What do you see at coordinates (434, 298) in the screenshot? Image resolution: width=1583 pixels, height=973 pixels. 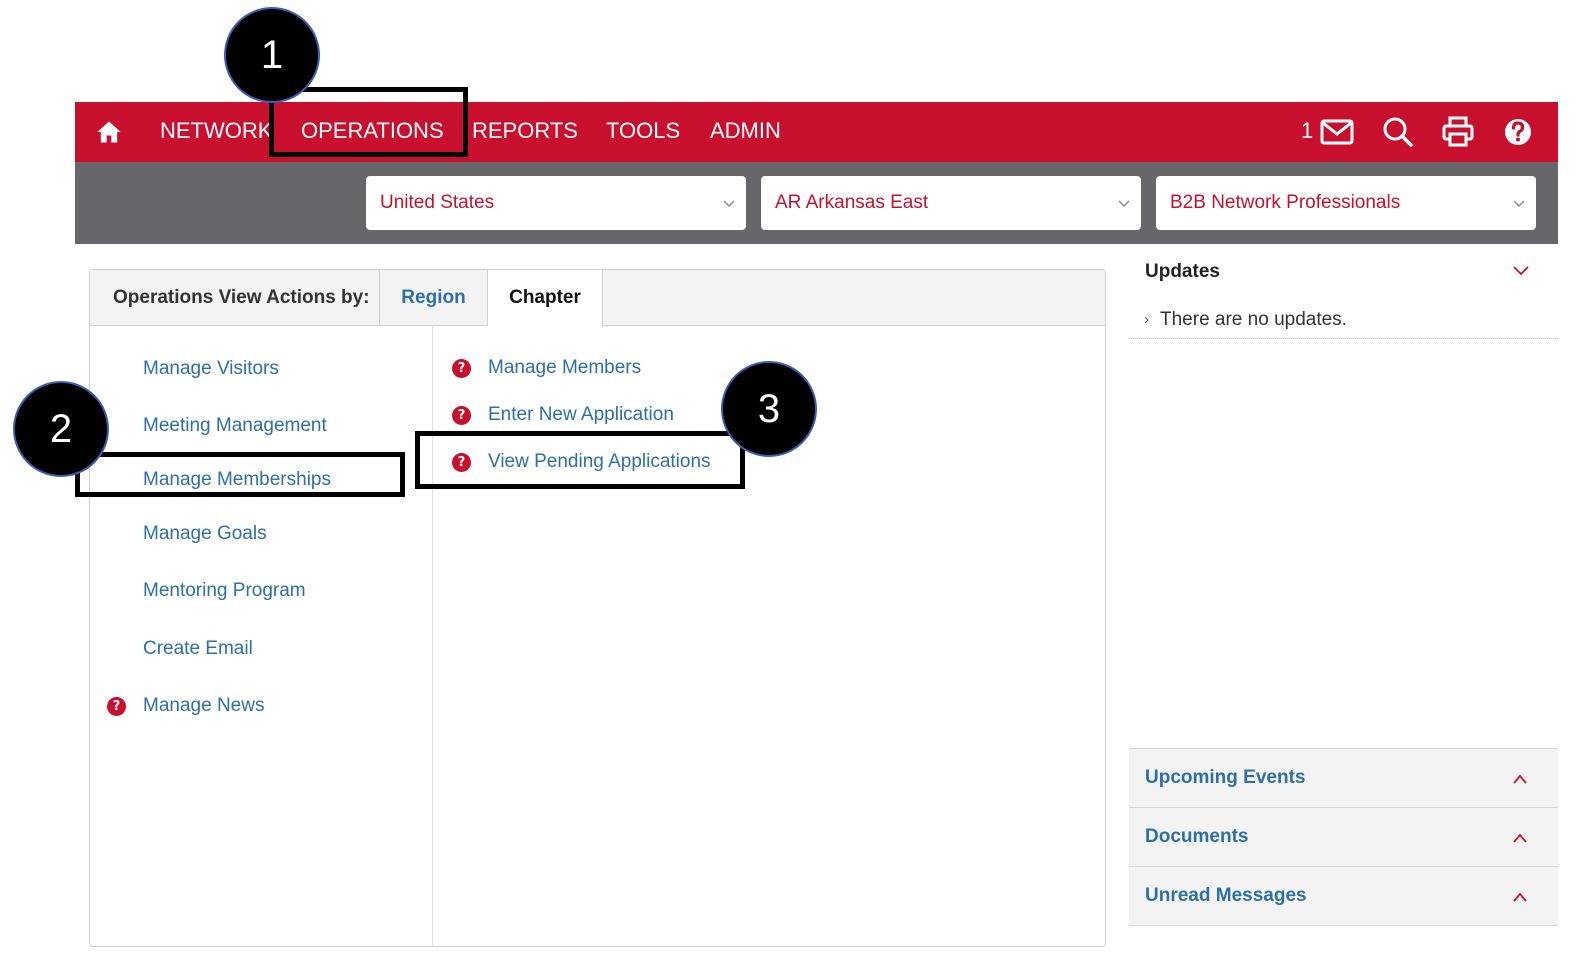 I see `tab-region: Region` at bounding box center [434, 298].